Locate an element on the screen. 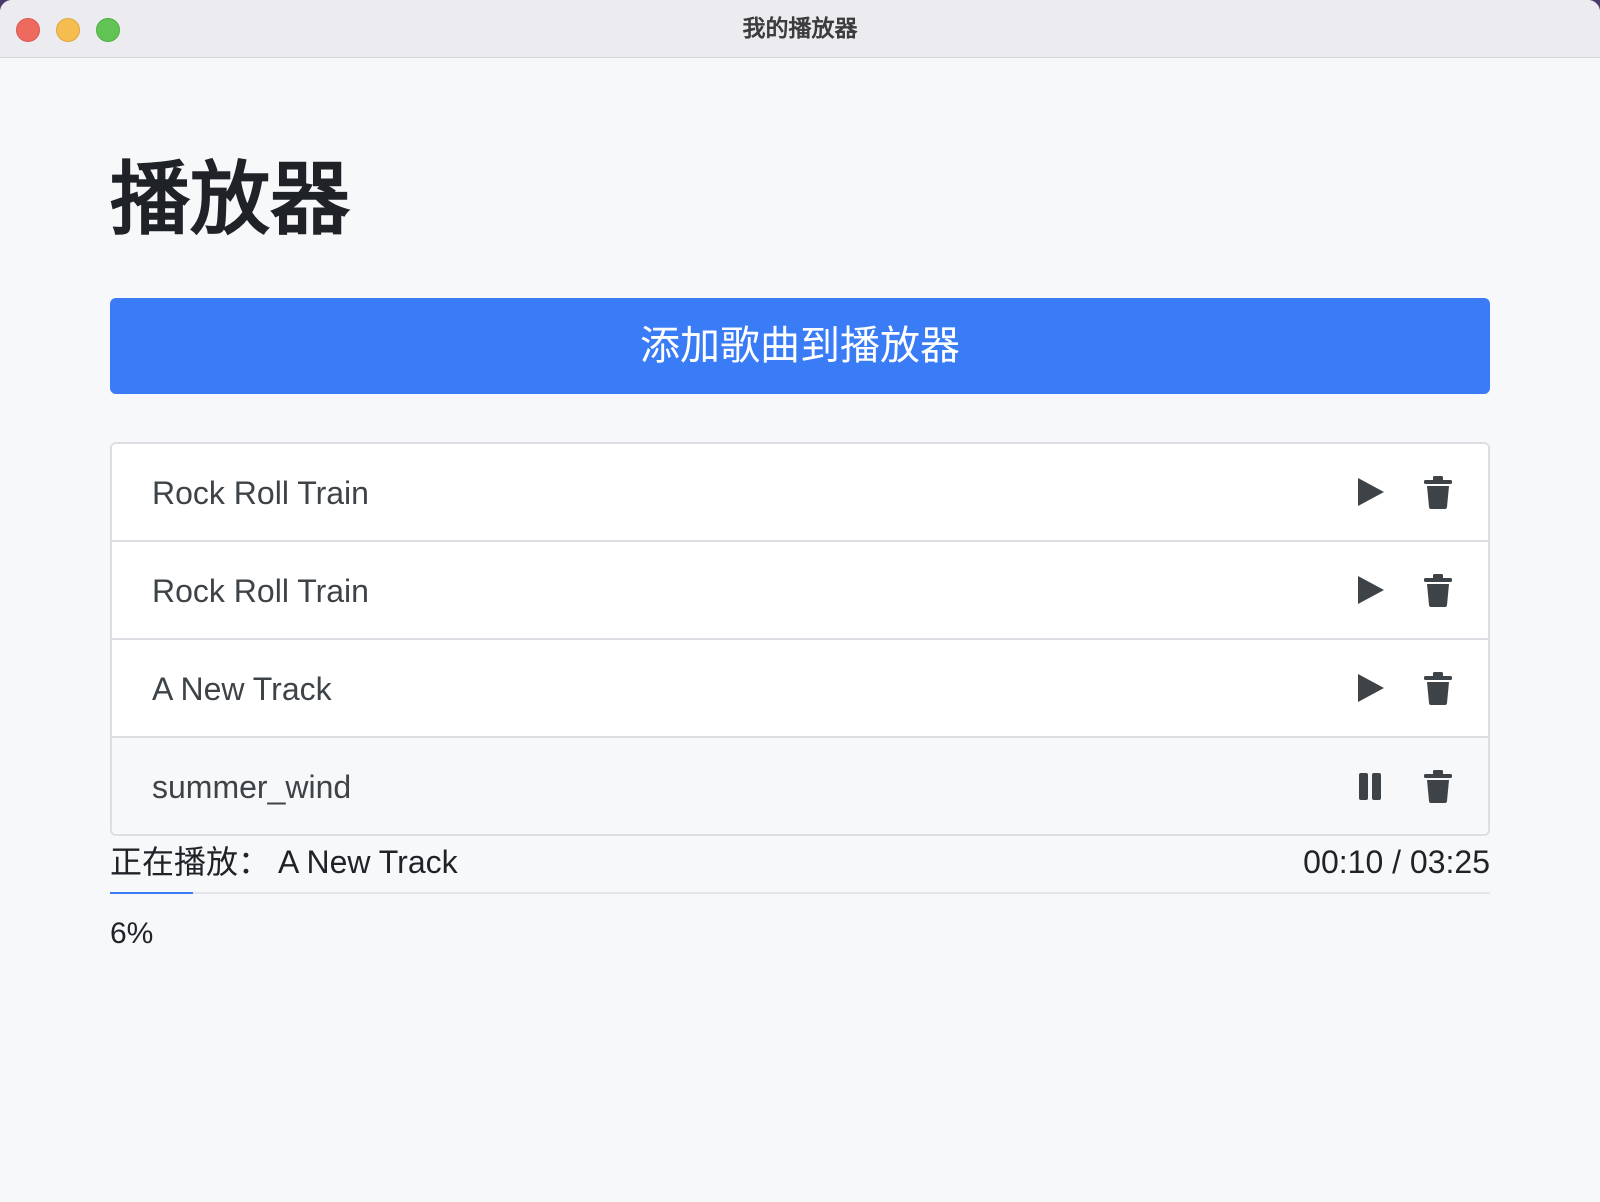 Image resolution: width=1600 pixels, height=1202 pixels. progress-fill is located at coordinates (151, 893).